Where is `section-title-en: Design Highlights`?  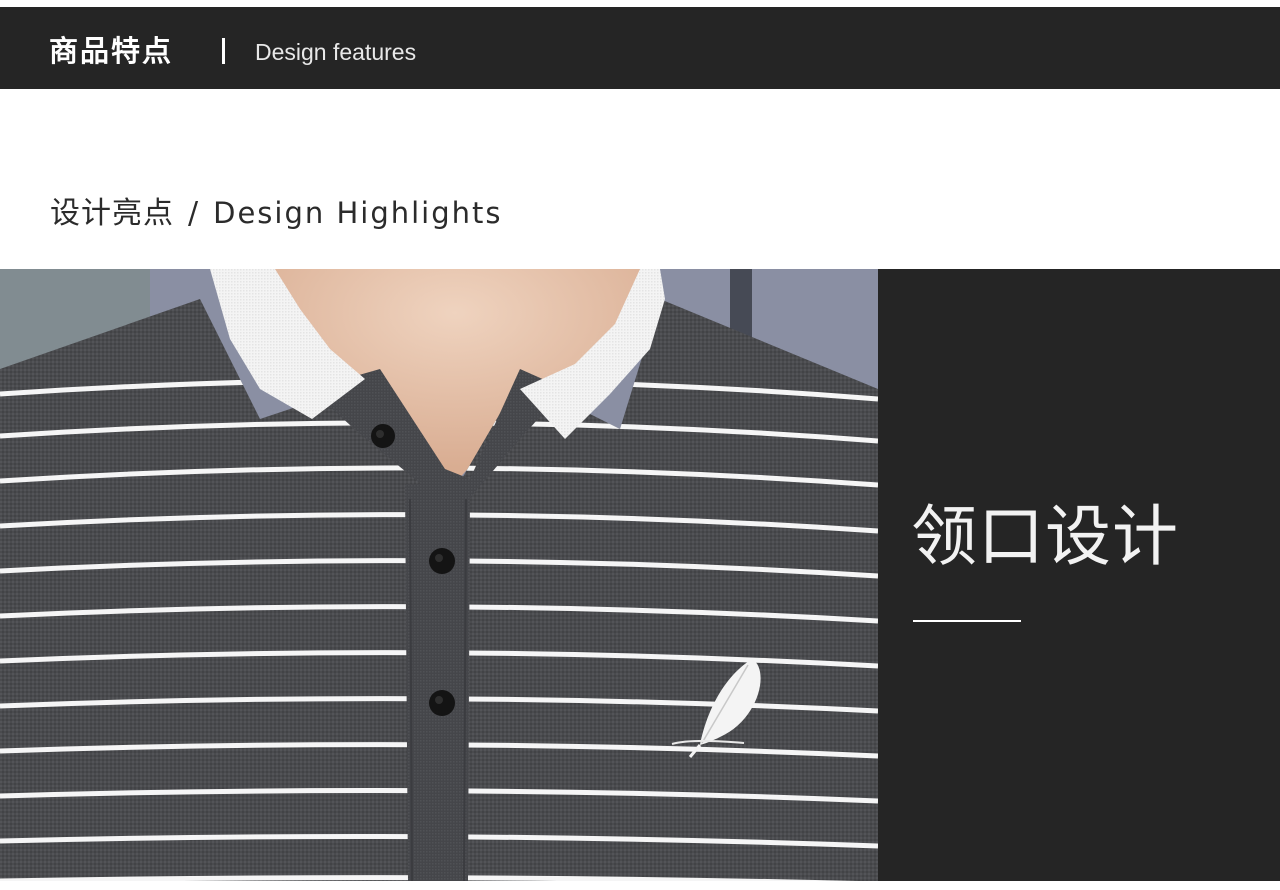
section-title-en: Design Highlights is located at coordinates (358, 213).